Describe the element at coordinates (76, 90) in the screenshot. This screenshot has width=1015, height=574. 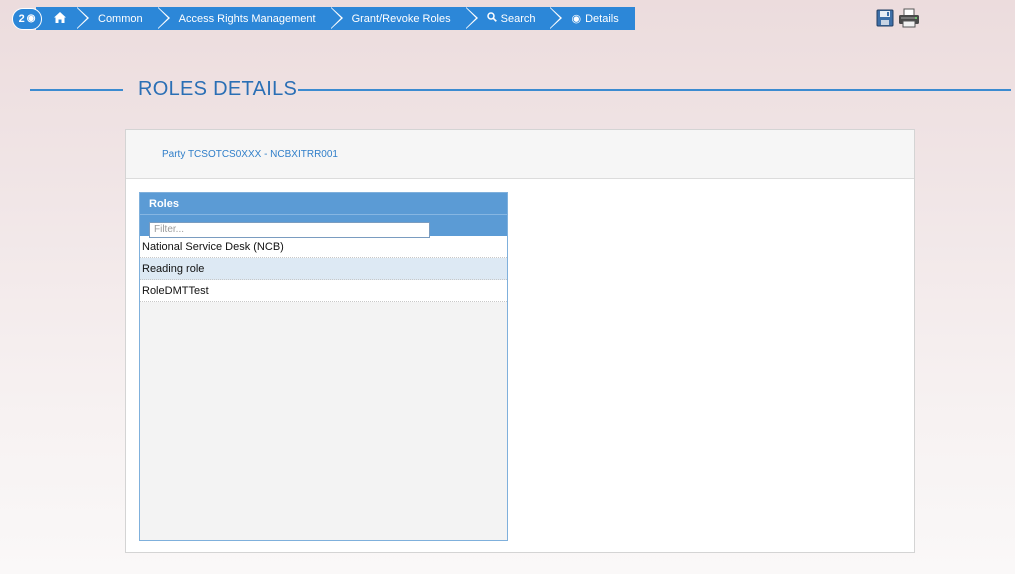
I see `title-rule-left` at that location.